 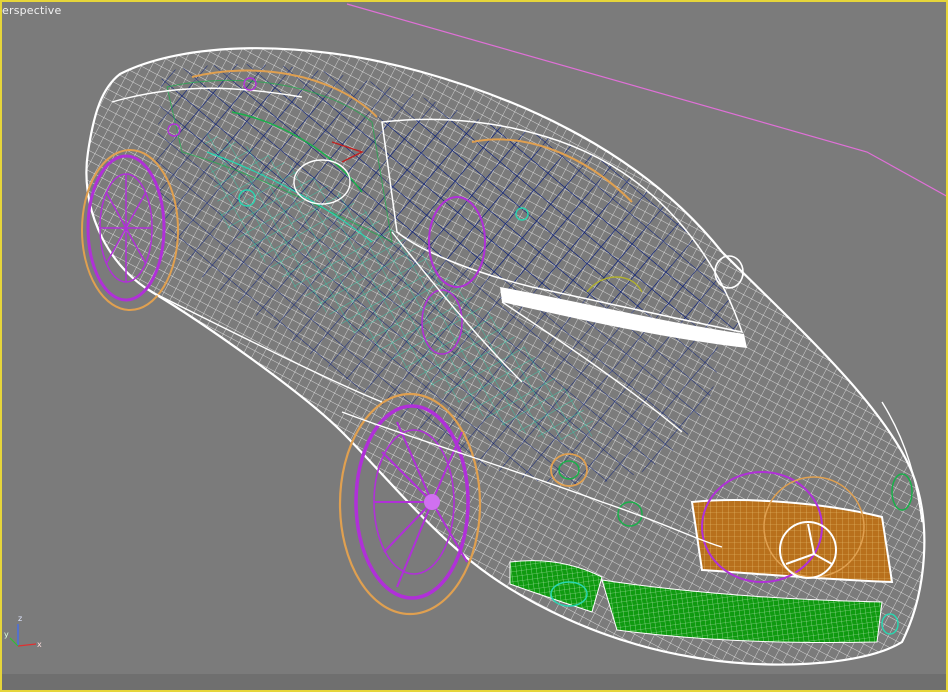 What do you see at coordinates (23, 631) in the screenshot?
I see `axis-gizmo-icon: z x y` at bounding box center [23, 631].